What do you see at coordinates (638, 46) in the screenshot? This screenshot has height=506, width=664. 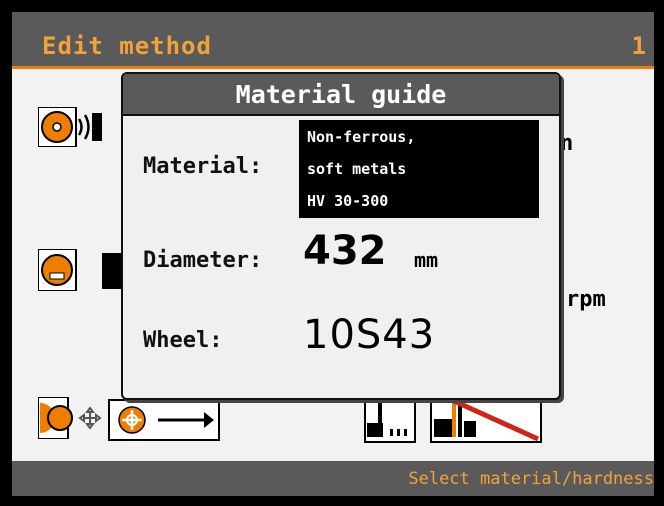 I see `page-number: 1` at bounding box center [638, 46].